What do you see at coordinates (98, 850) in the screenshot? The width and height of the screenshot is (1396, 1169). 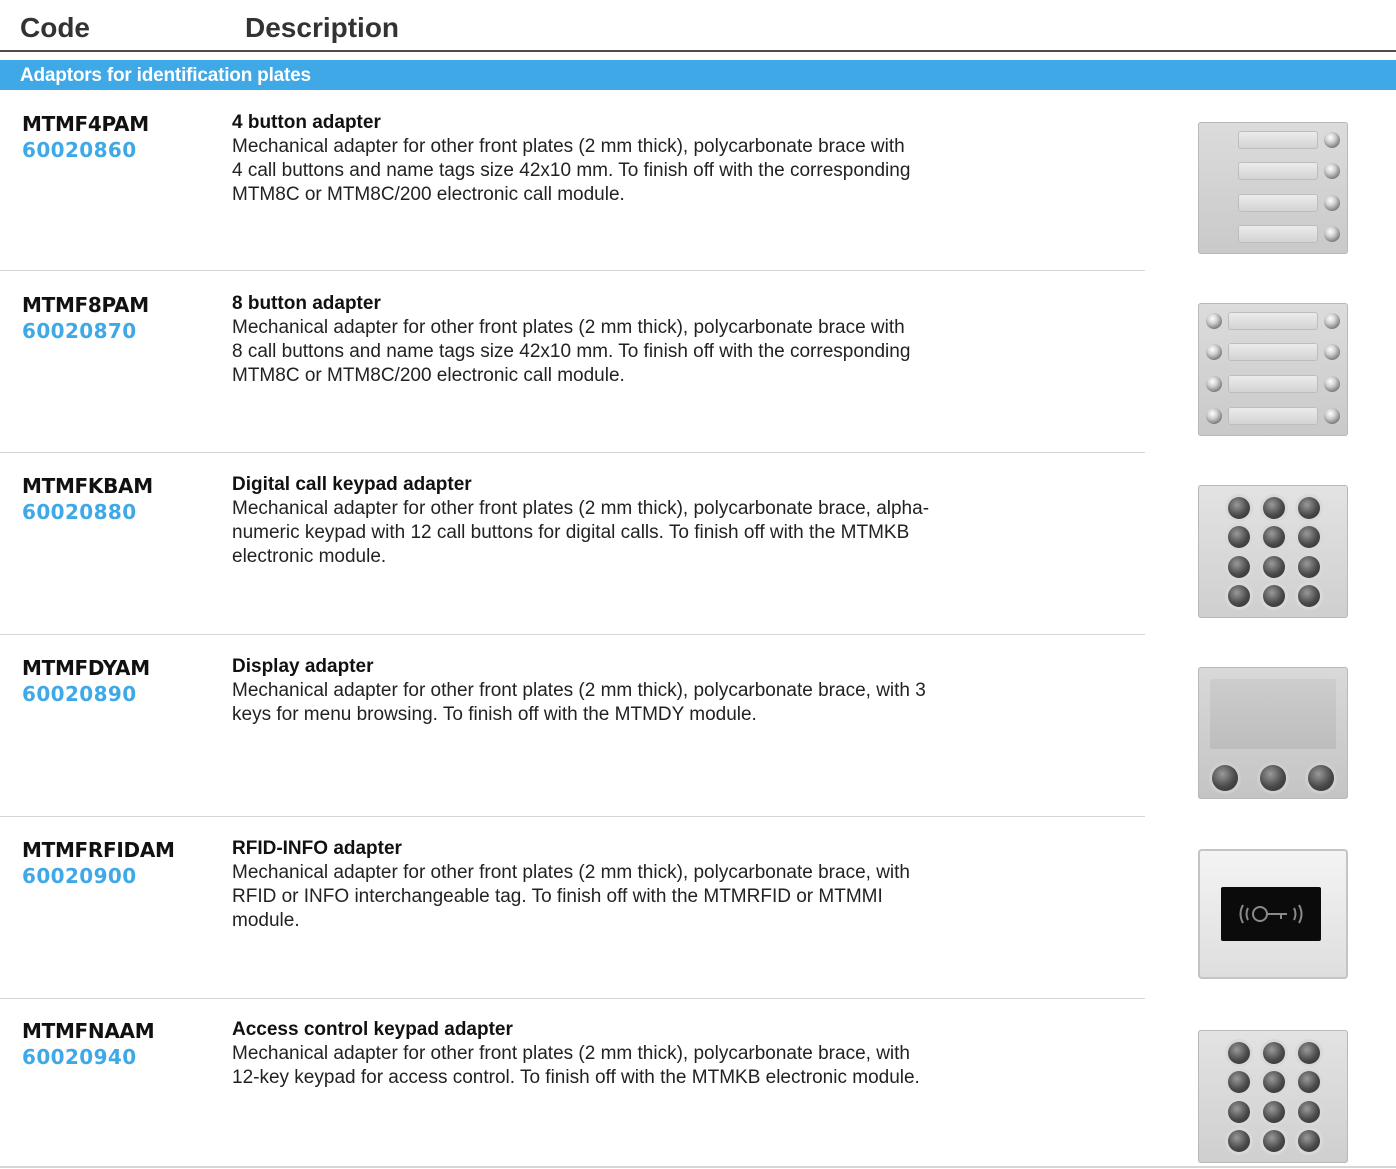 I see `product-code: MTMFRFIDAM` at bounding box center [98, 850].